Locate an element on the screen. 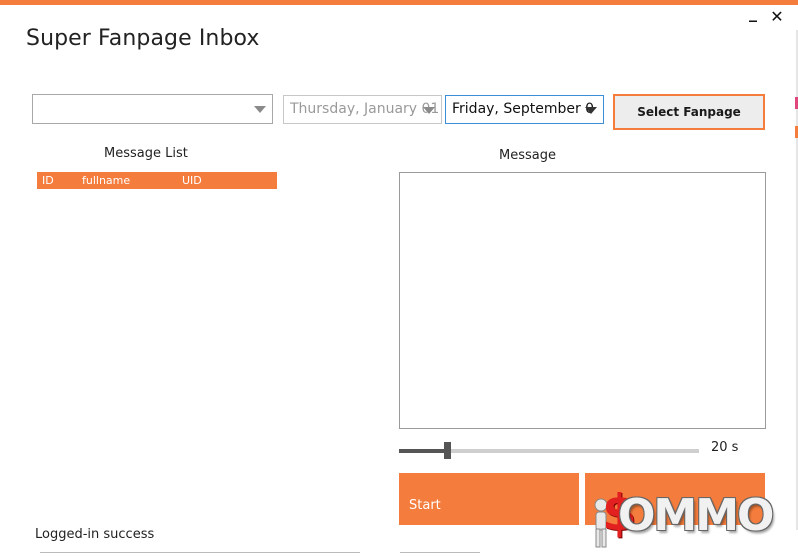 The width and height of the screenshot is (798, 557). watermark-logo: $ OMMO is located at coordinates (685, 516).